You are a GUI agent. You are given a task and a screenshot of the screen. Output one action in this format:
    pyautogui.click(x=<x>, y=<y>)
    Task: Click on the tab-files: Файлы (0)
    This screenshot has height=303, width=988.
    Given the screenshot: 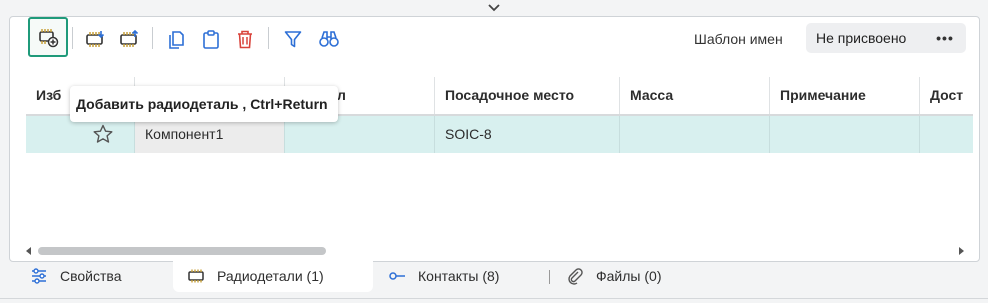 What is the action you would take?
    pyautogui.click(x=636, y=276)
    